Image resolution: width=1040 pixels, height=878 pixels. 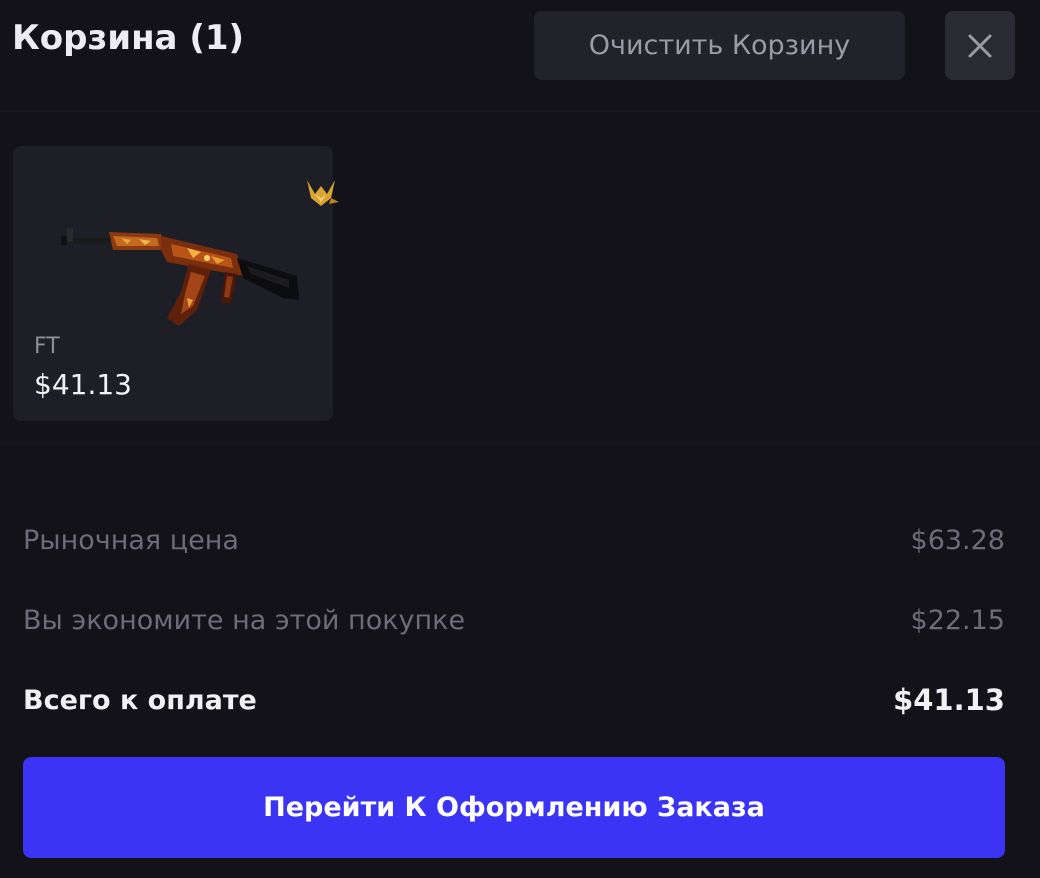 I want to click on market-price-value: $63.28, so click(x=957, y=540).